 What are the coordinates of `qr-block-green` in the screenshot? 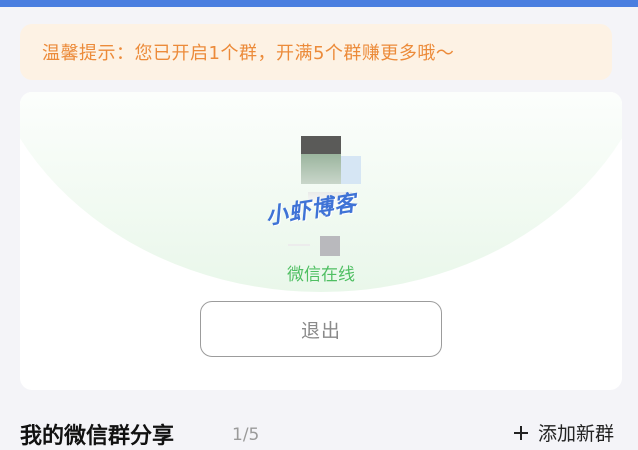 It's located at (321, 169).